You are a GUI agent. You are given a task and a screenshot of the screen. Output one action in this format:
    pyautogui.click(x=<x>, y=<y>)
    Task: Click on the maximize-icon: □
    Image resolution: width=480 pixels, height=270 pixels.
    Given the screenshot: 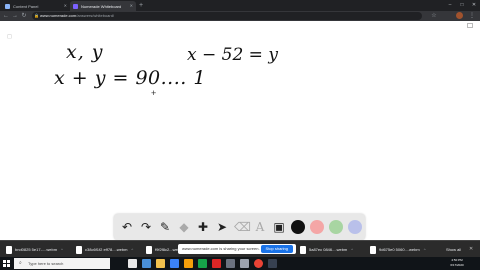 What is the action you would take?
    pyautogui.click(x=462, y=5)
    